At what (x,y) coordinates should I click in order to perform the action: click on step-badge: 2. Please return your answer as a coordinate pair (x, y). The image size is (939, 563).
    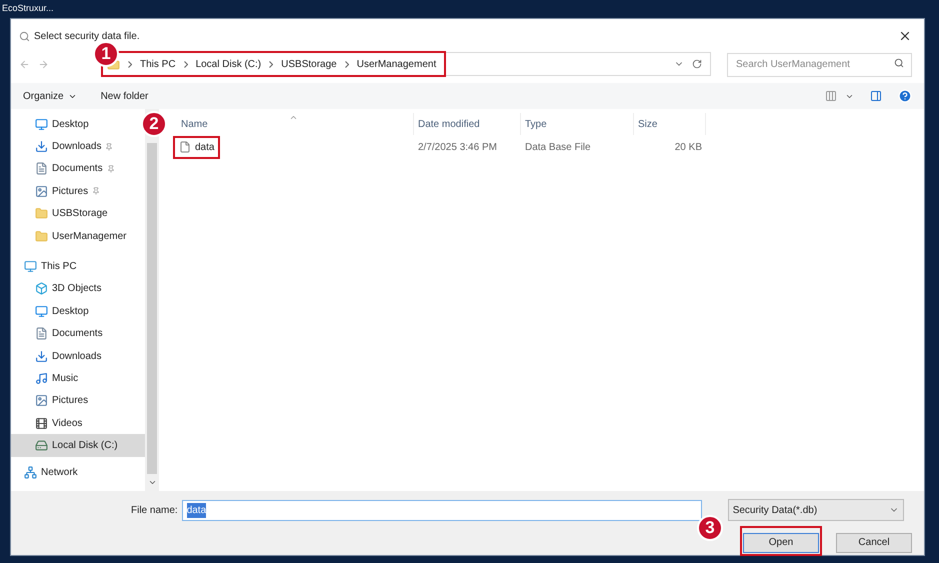
    Looking at the image, I should click on (154, 124).